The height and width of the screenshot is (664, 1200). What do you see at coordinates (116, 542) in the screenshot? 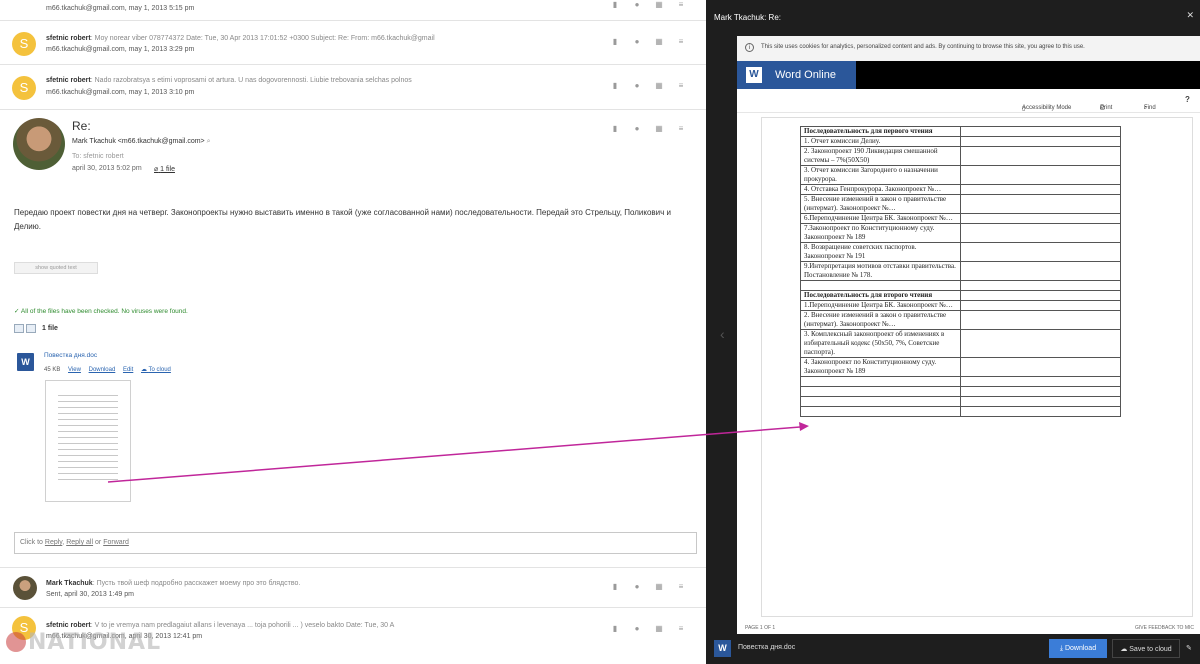
I see `forward-link: Forward` at bounding box center [116, 542].